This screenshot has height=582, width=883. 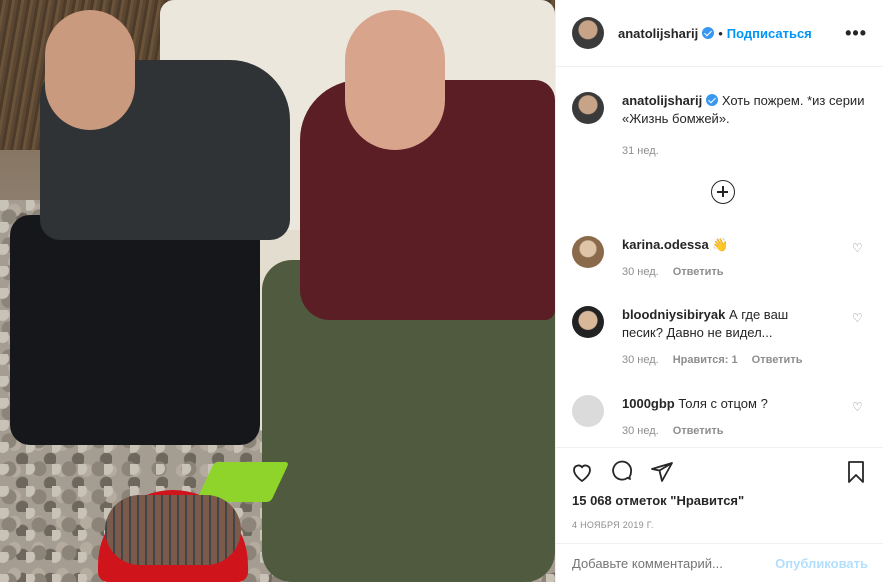 I want to click on caption-time: 31 нед., so click(x=640, y=151).